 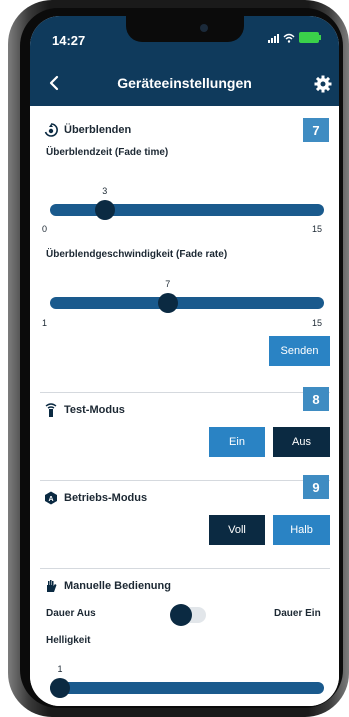 I want to click on fade-header: Überblenden, so click(x=87, y=130).